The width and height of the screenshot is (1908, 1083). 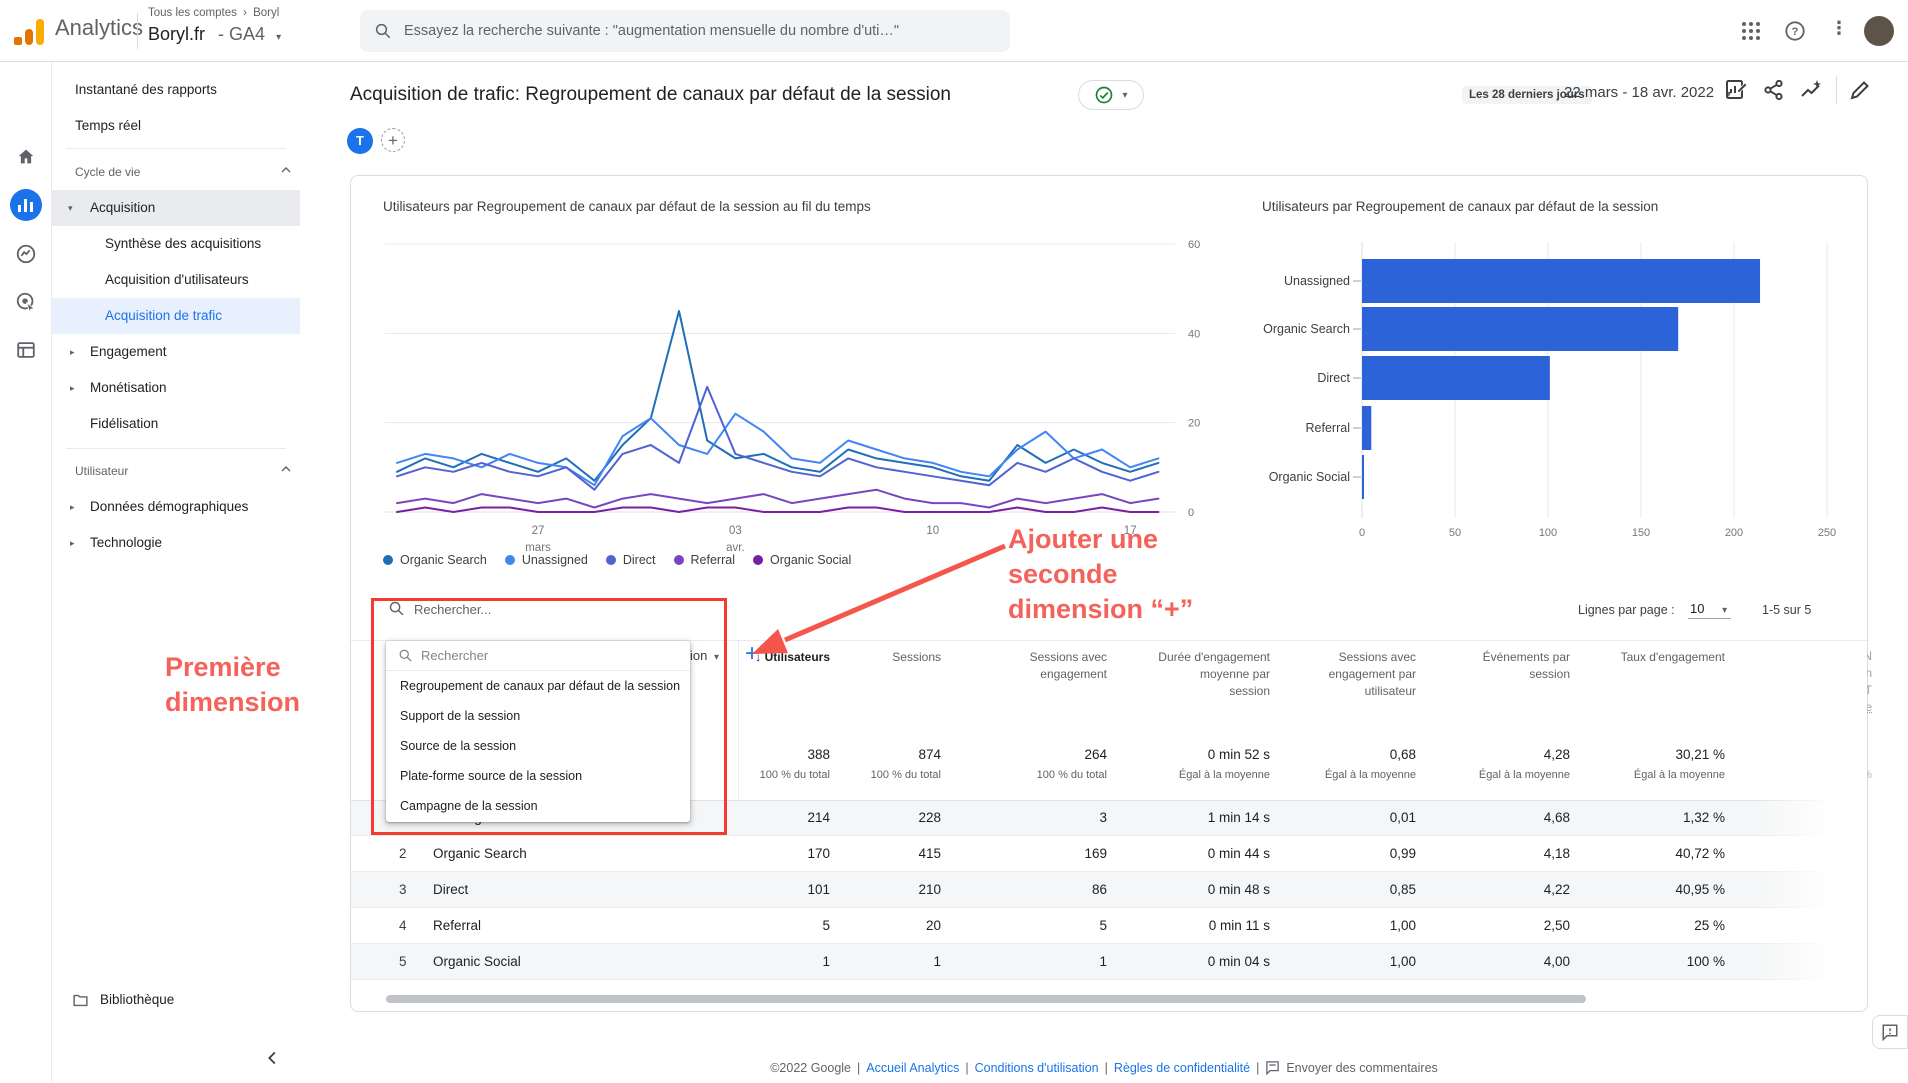 I want to click on row-cell: 0 min 44 s, so click(x=1238, y=853).